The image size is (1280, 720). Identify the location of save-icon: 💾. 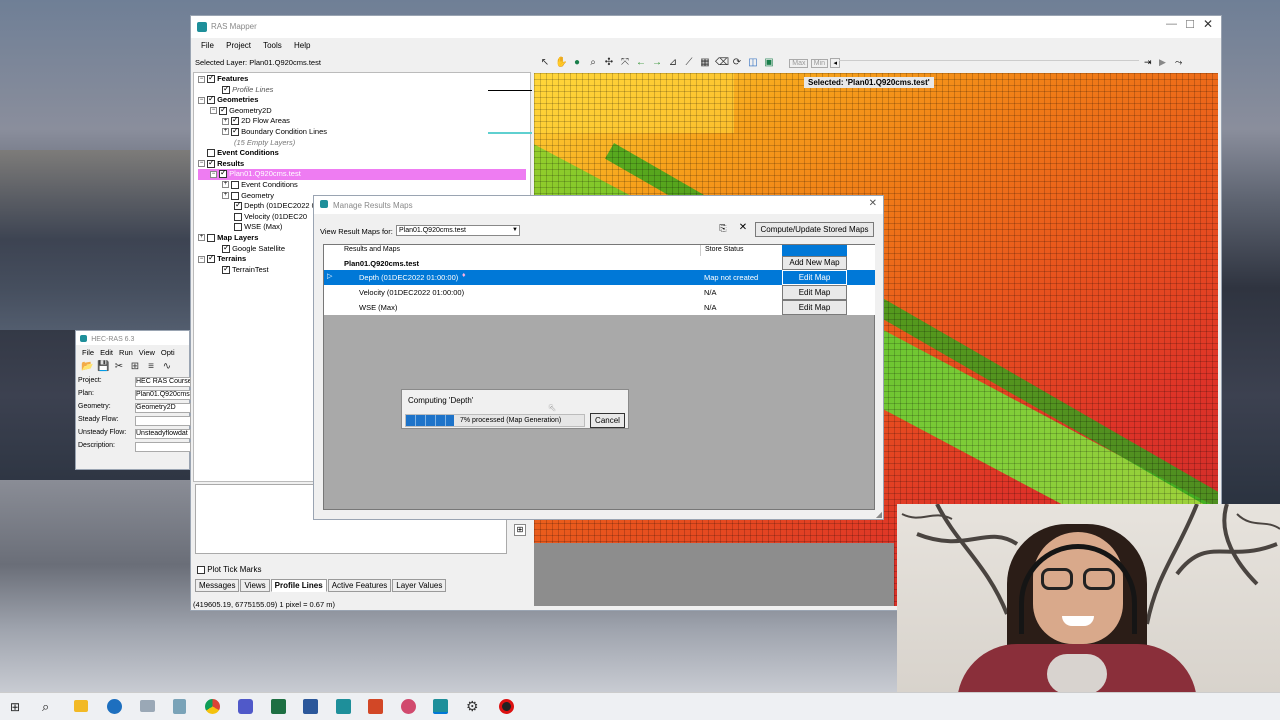
(103, 367).